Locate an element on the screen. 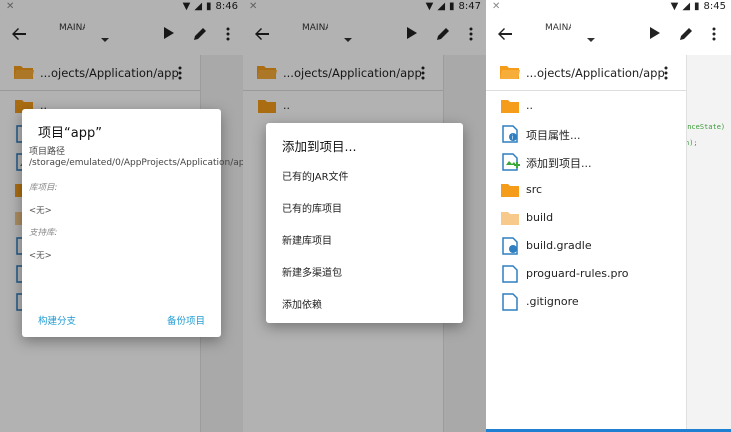 This screenshot has width=731, height=432. project-properties-icon: i is located at coordinates (510, 134).